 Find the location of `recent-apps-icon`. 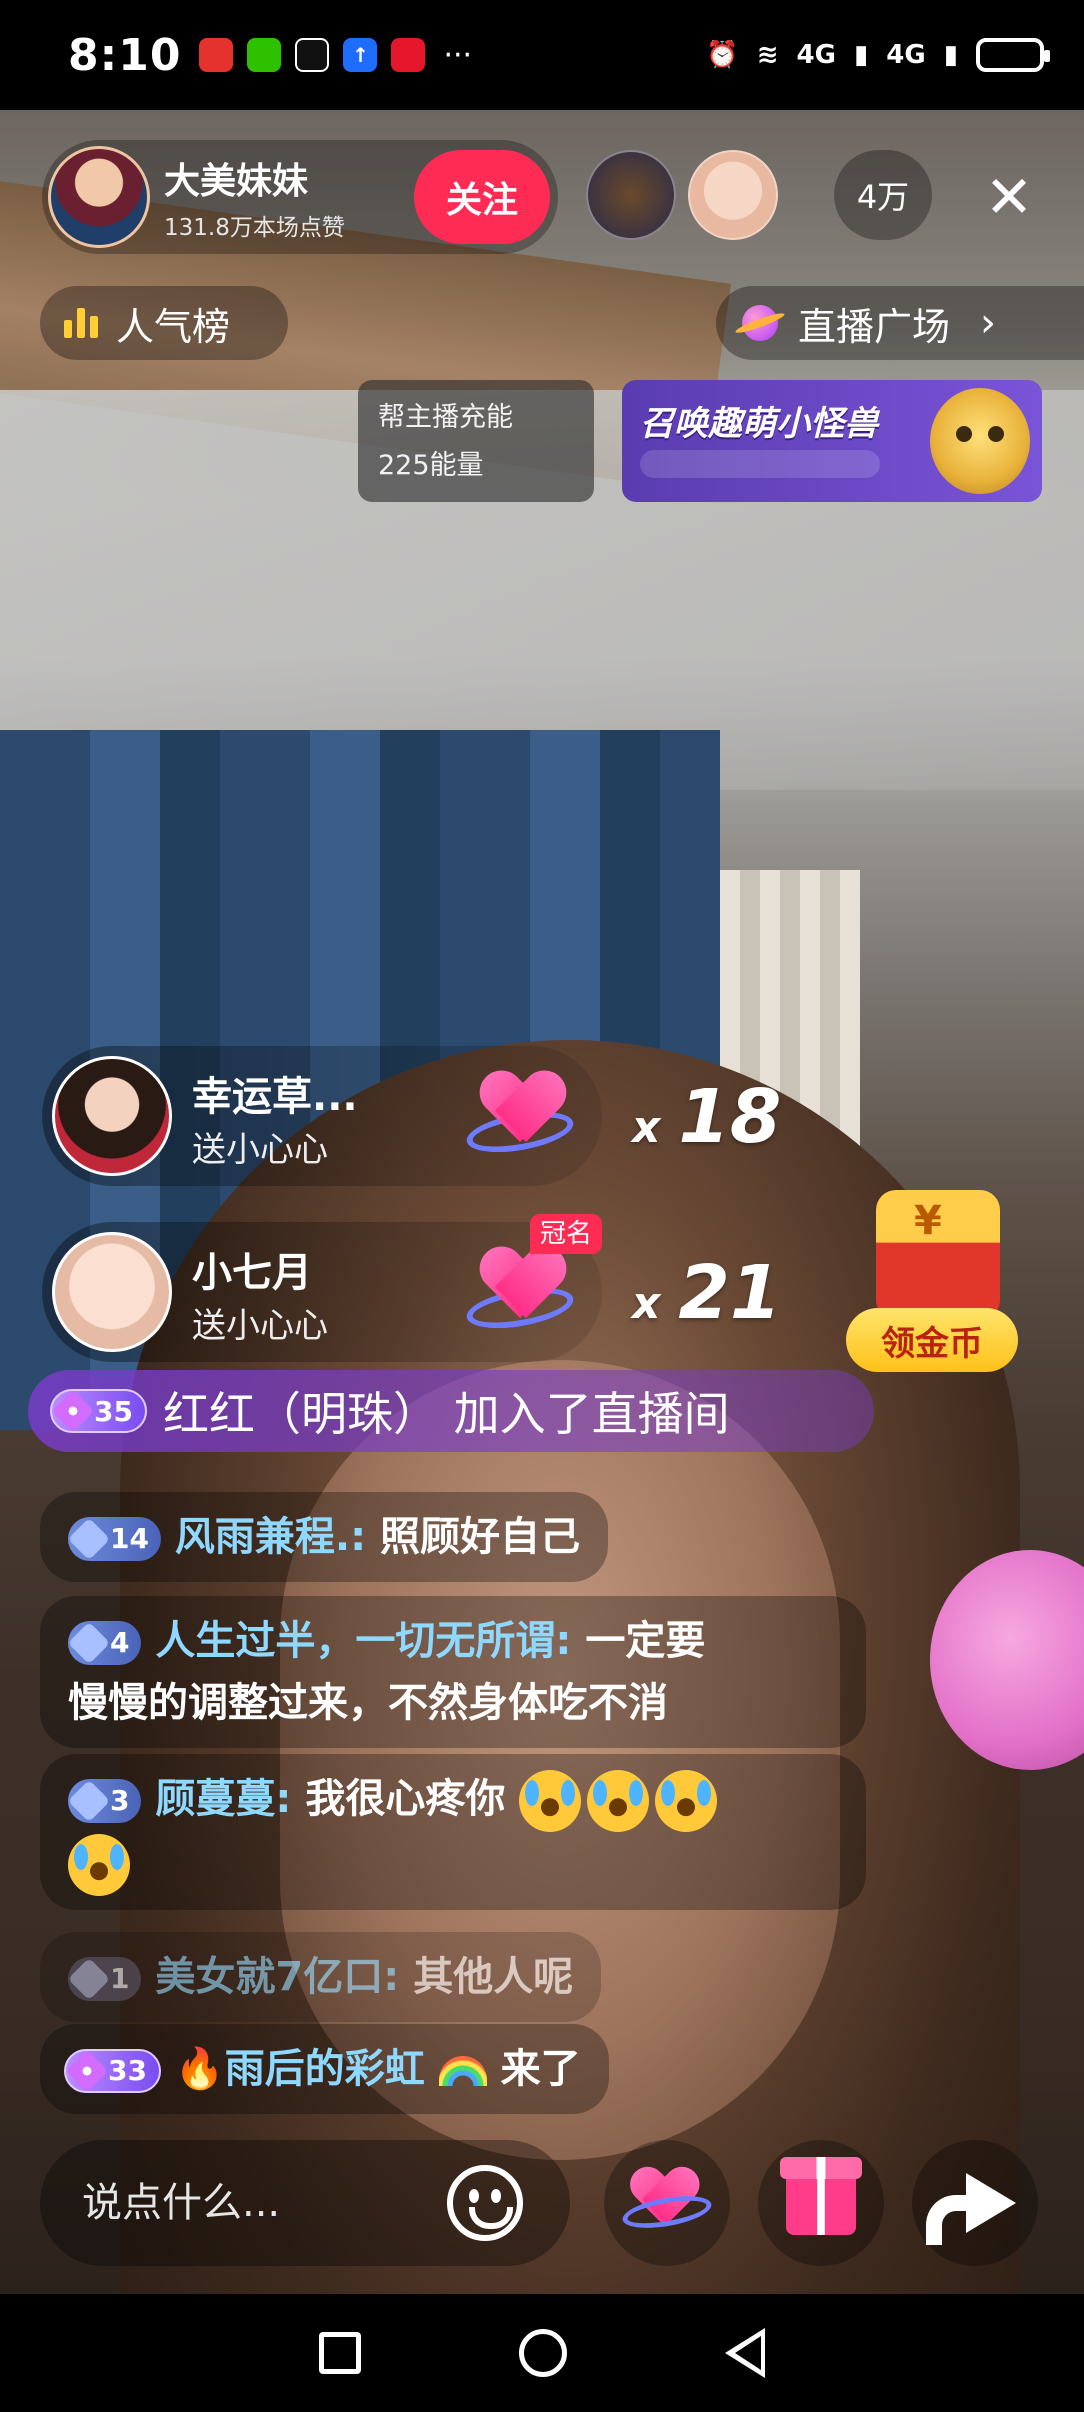

recent-apps-icon is located at coordinates (340, 2353).